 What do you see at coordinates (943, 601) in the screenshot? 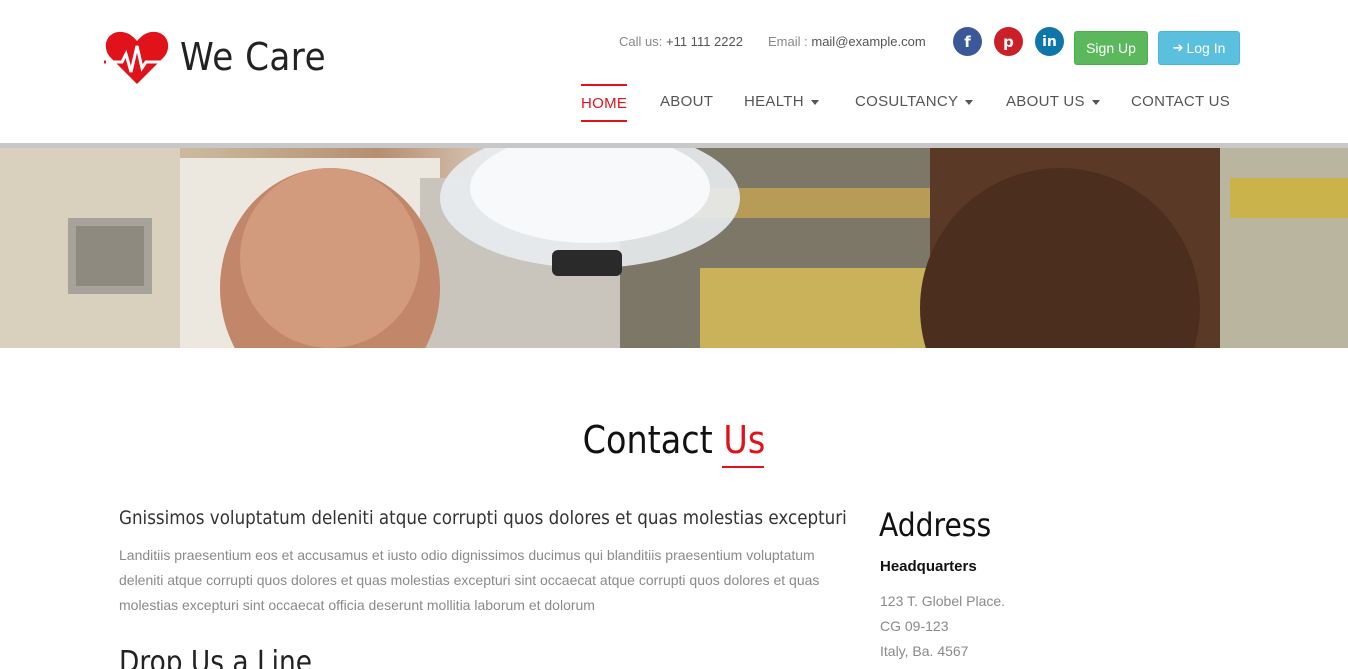
I see `address-line: 123 T. Globel Place.` at bounding box center [943, 601].